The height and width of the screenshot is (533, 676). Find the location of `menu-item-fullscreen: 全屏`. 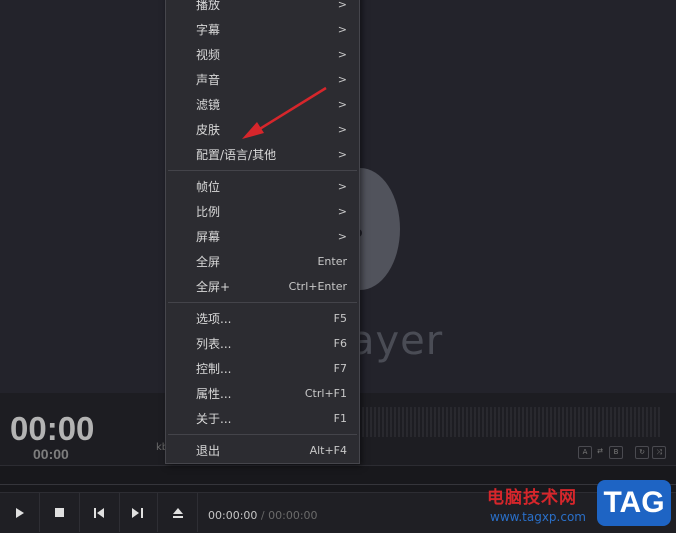

menu-item-fullscreen: 全屏 is located at coordinates (208, 262).